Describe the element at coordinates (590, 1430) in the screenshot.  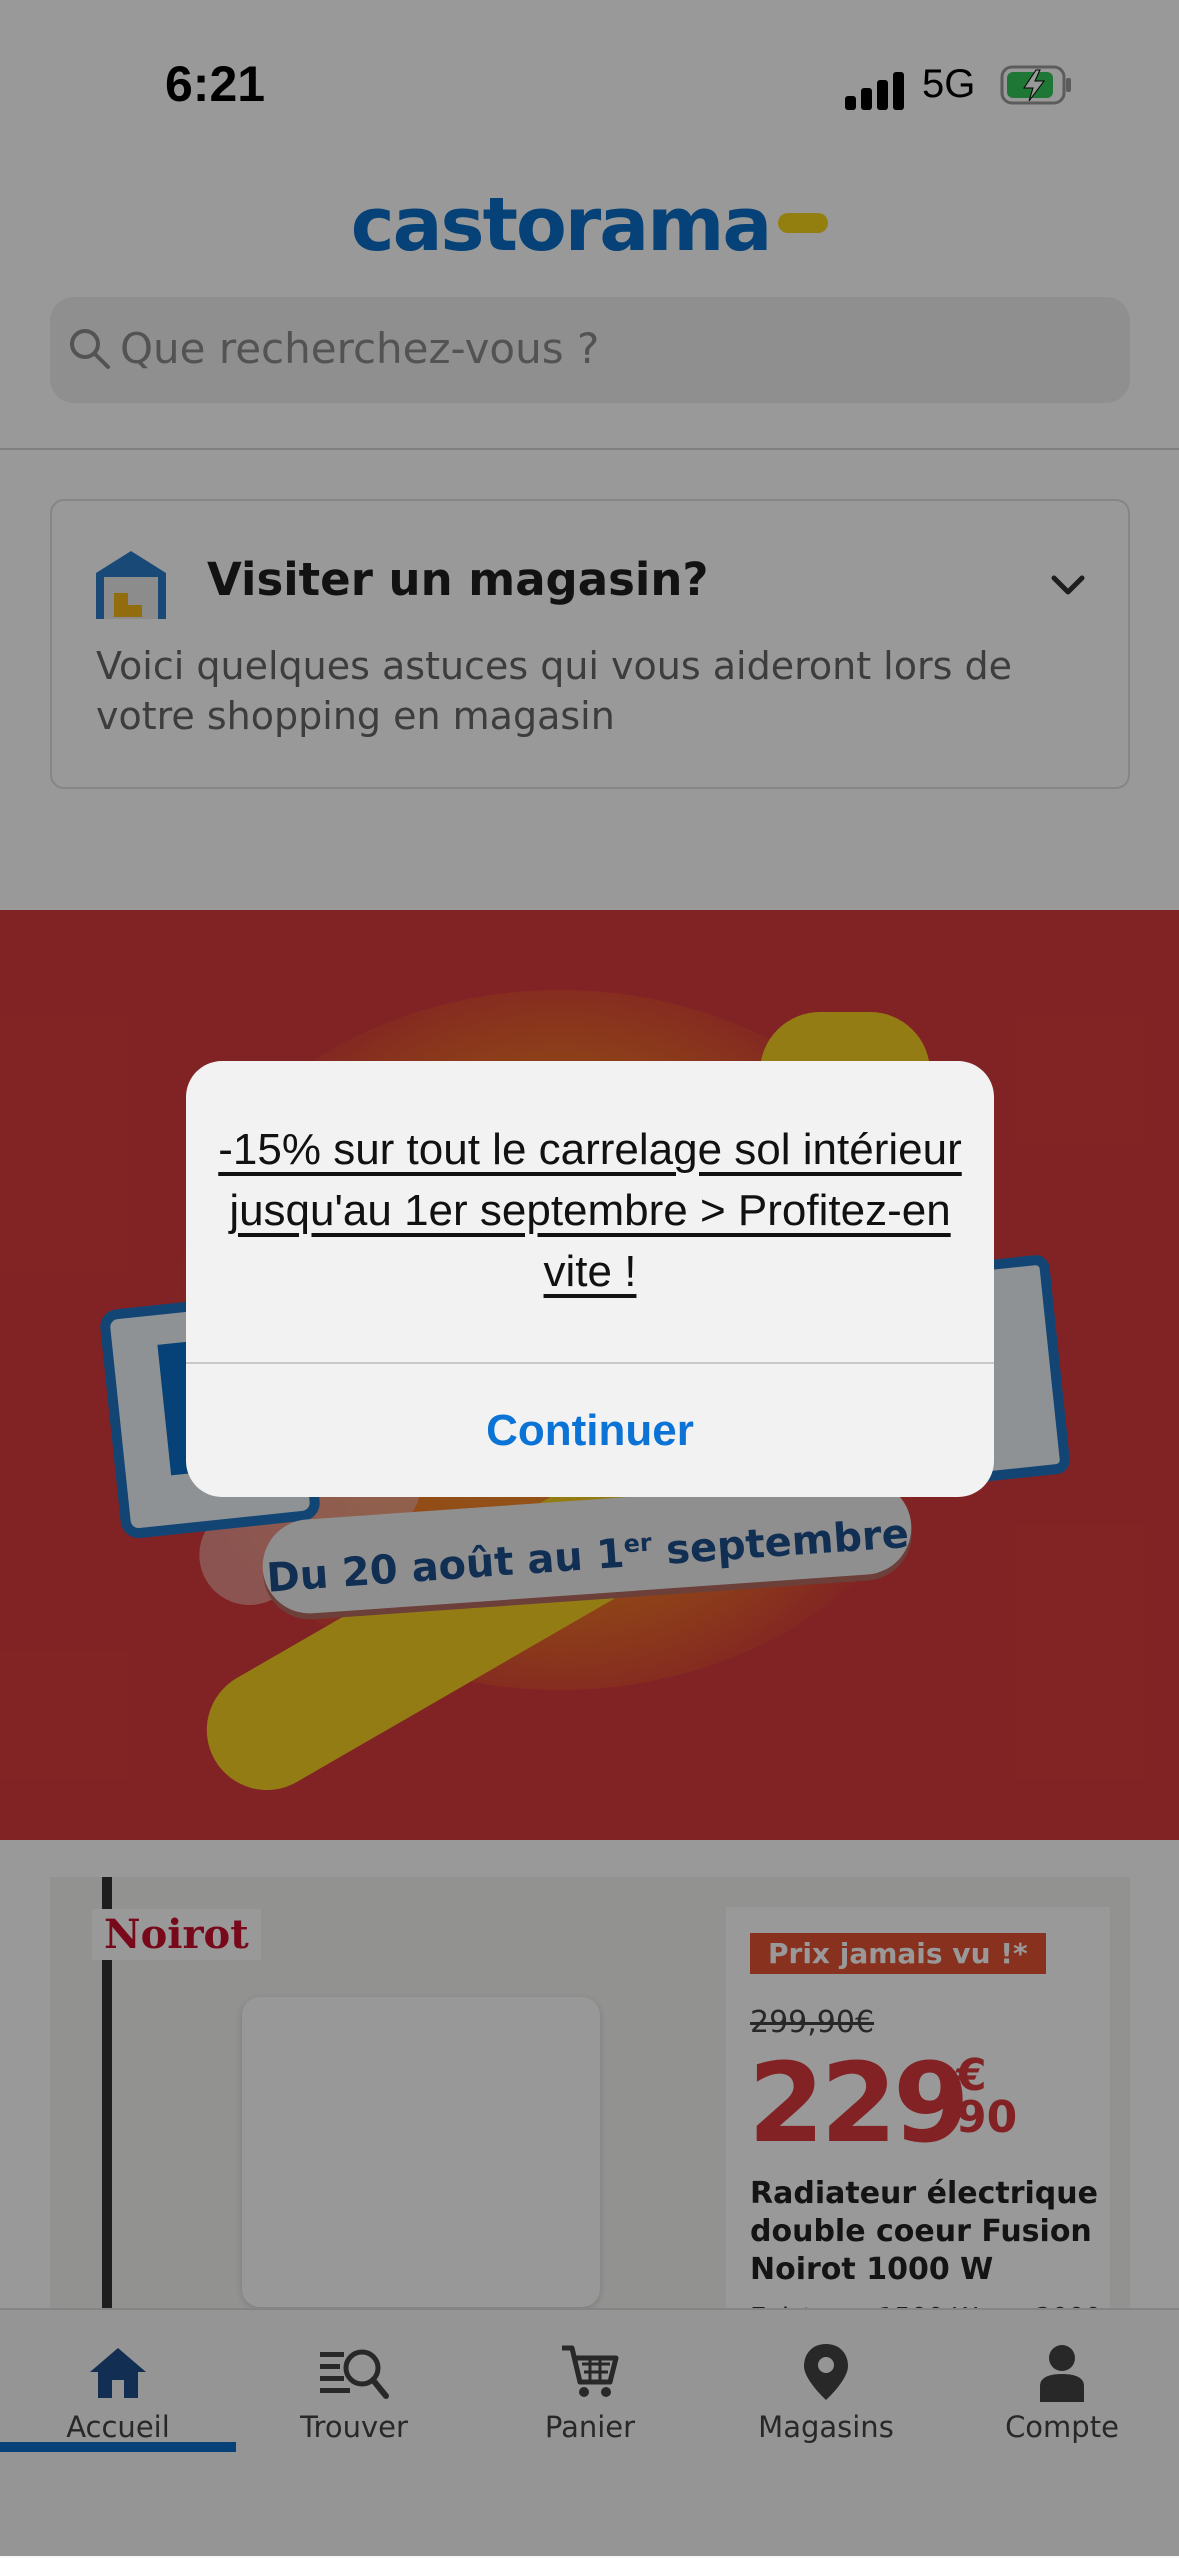
I see `continue-button: Continuer` at that location.